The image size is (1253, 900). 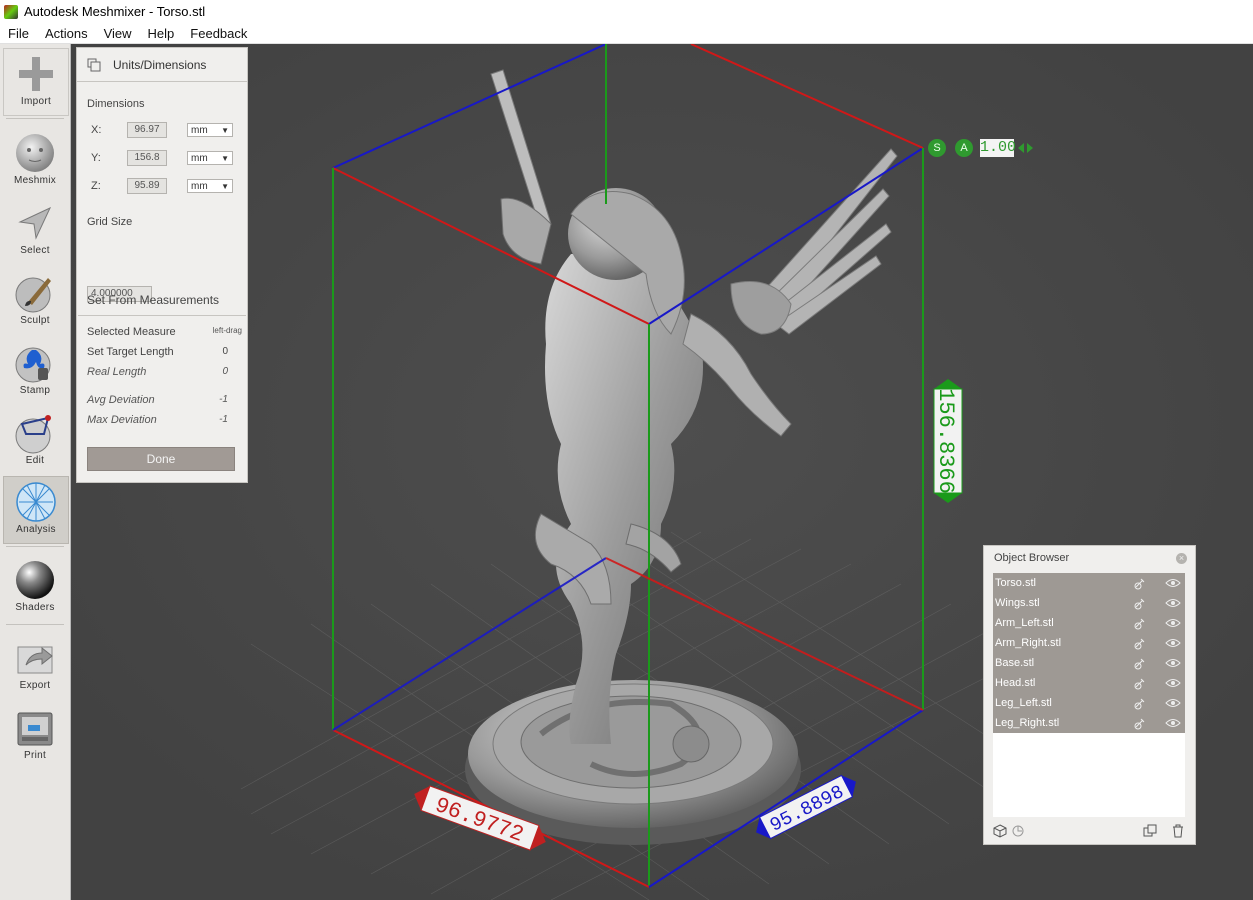 I want to click on x-unit-select: mm ▼, so click(x=210, y=130).